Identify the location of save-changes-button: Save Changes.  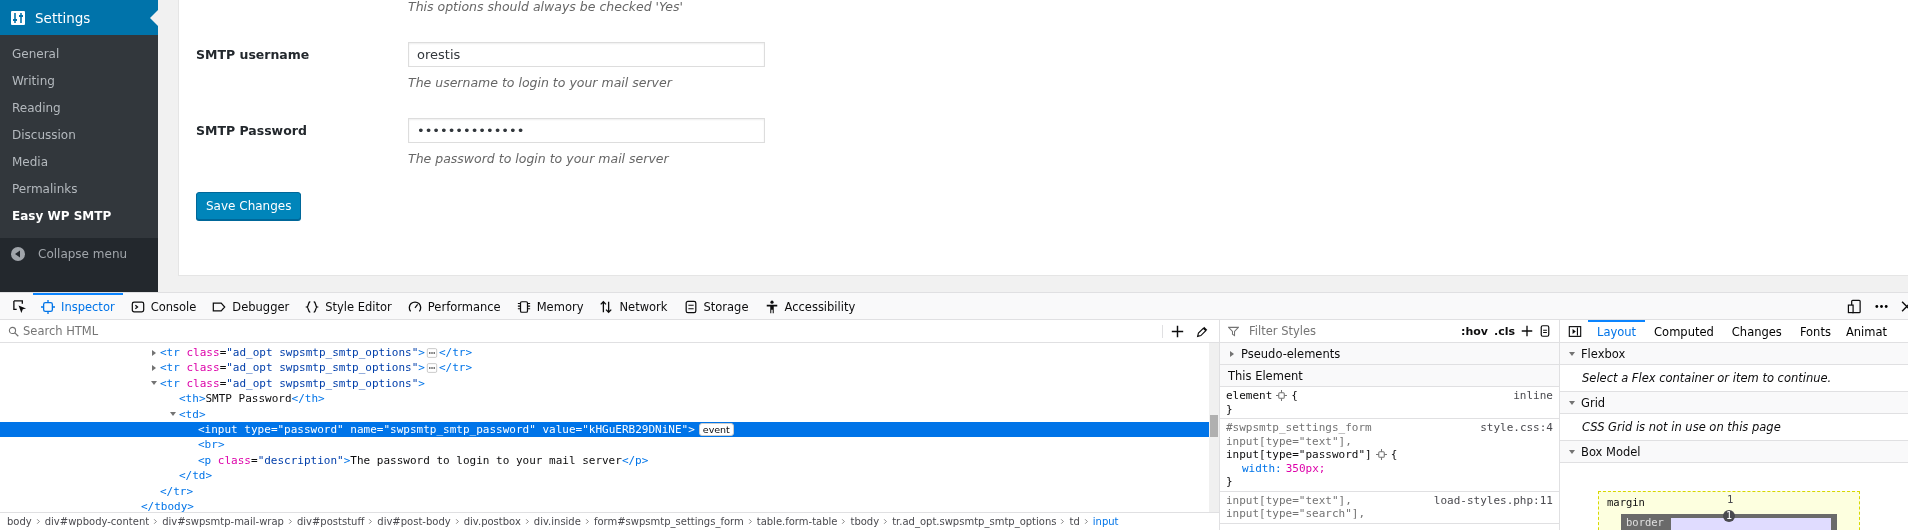
(249, 206).